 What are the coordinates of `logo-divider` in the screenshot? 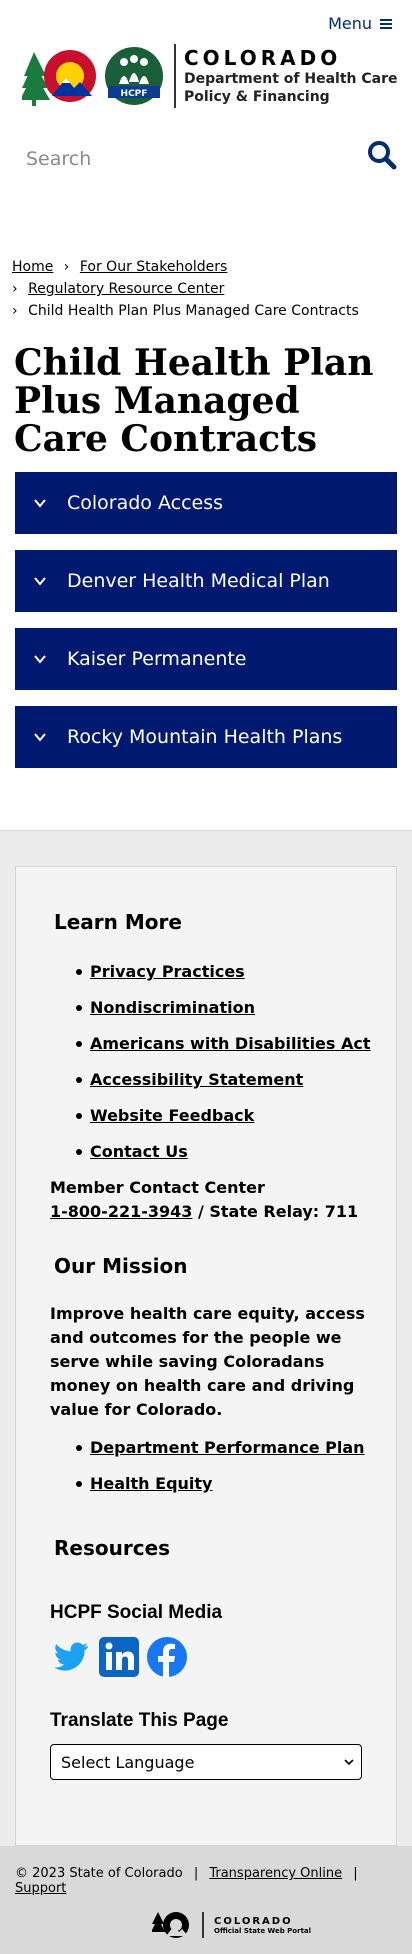 It's located at (175, 76).